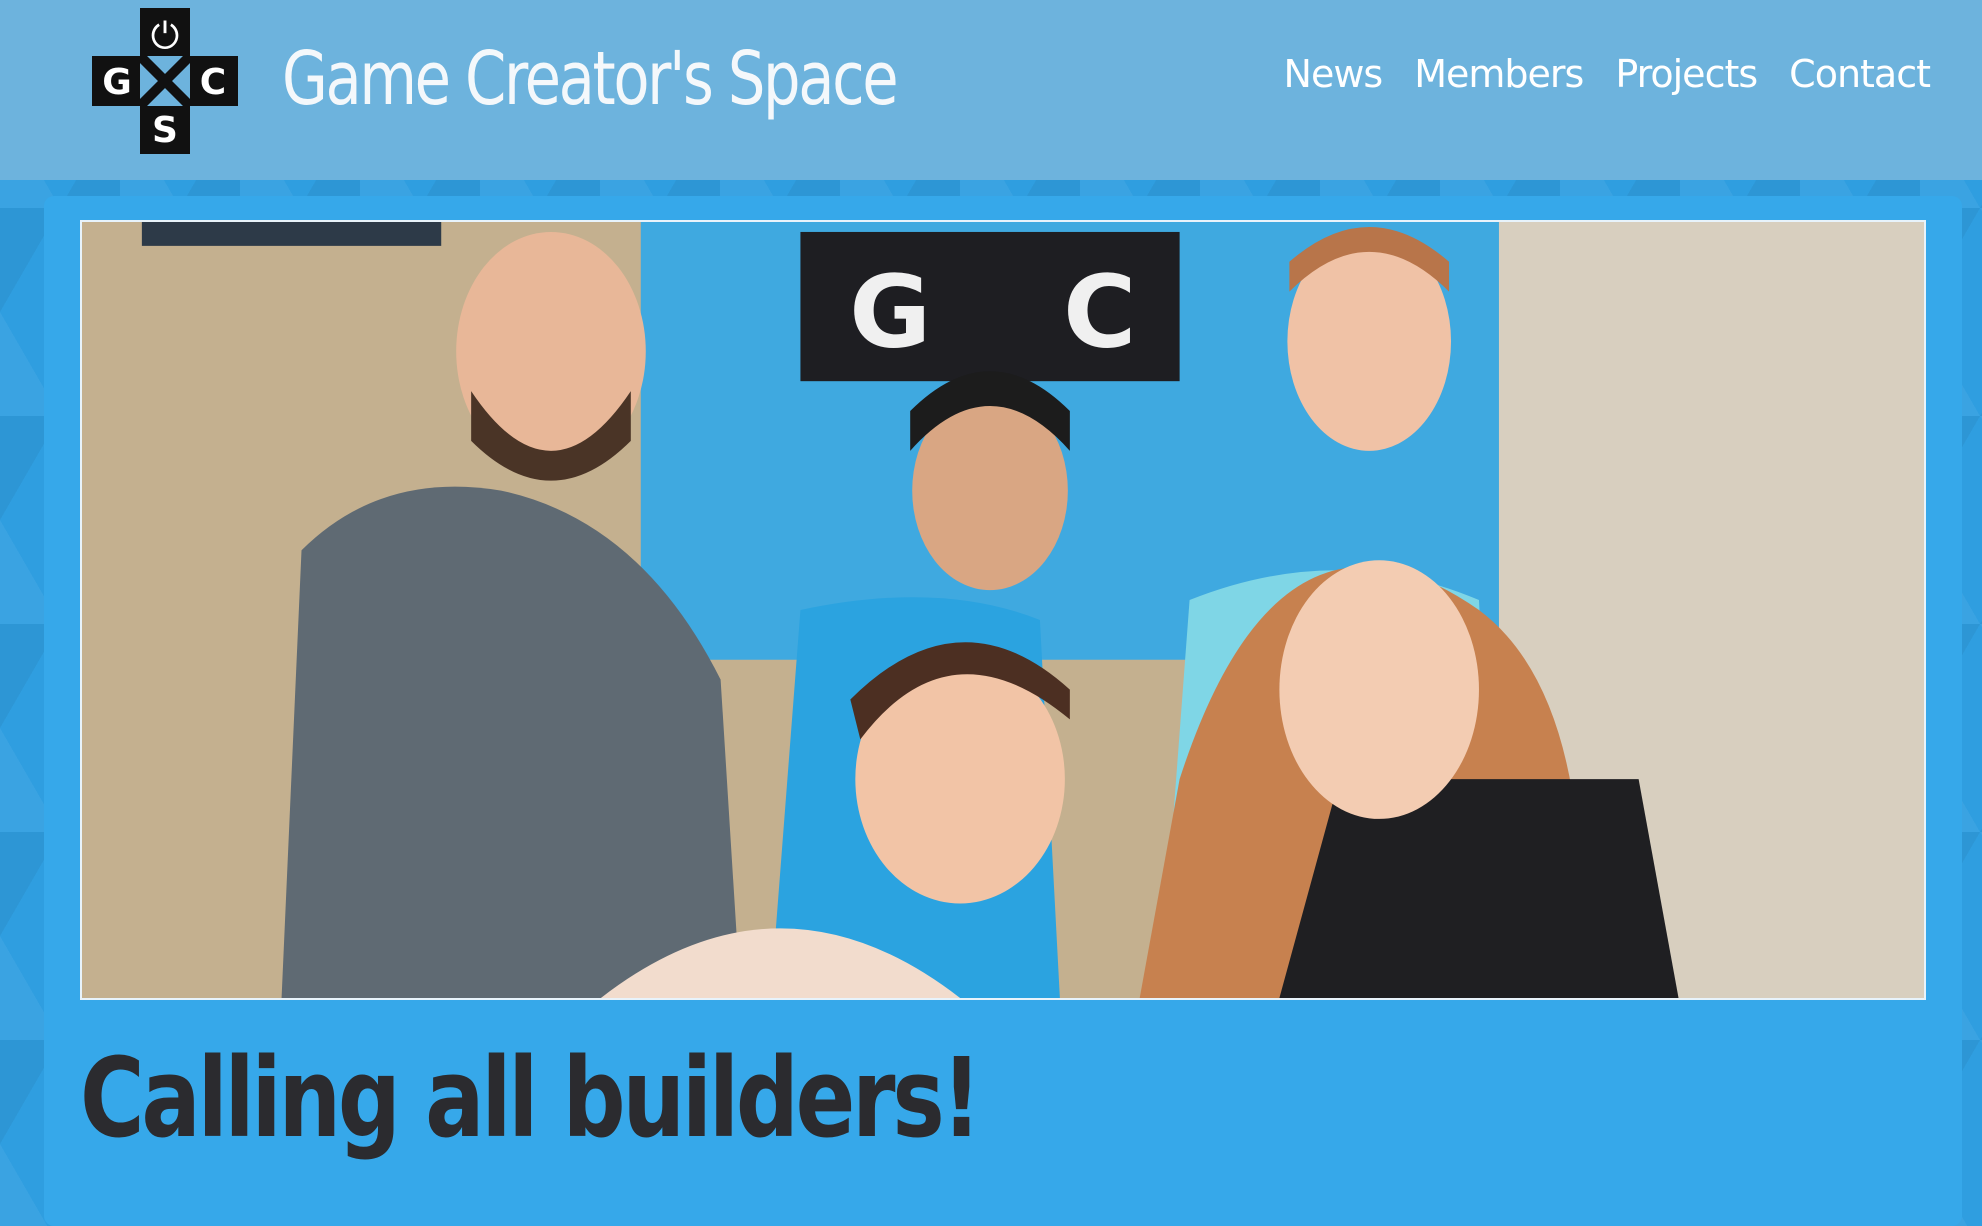 The height and width of the screenshot is (1226, 1982). What do you see at coordinates (1499, 74) in the screenshot?
I see `nav-link-members: Members` at bounding box center [1499, 74].